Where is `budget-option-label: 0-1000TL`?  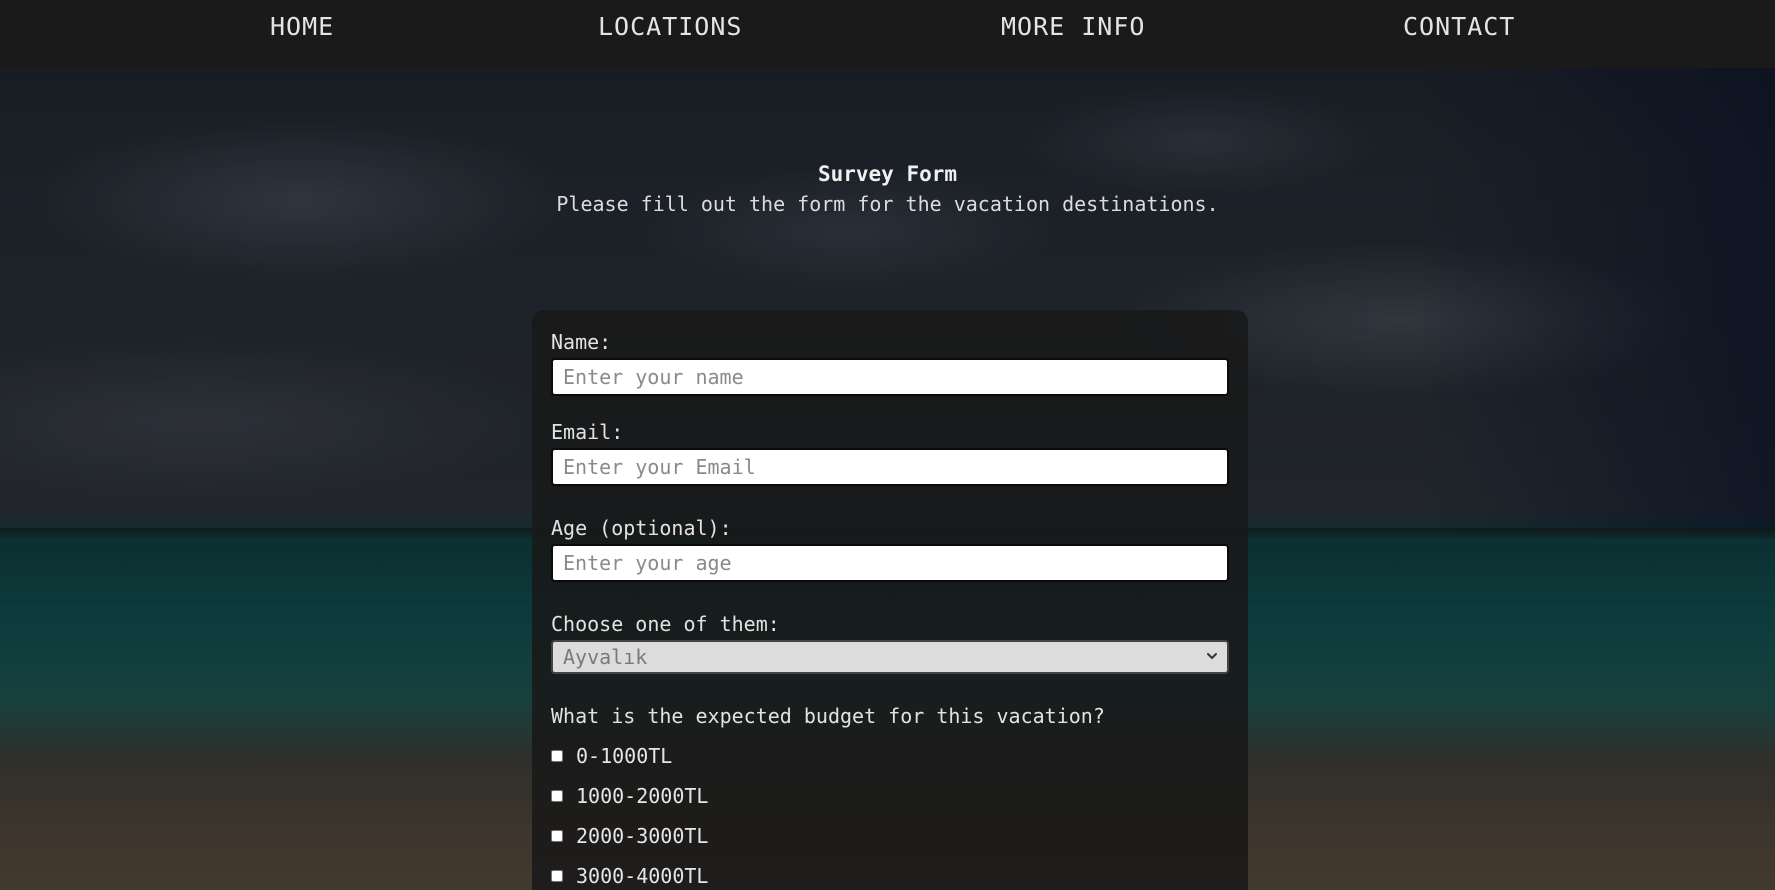
budget-option-label: 0-1000TL is located at coordinates (624, 756).